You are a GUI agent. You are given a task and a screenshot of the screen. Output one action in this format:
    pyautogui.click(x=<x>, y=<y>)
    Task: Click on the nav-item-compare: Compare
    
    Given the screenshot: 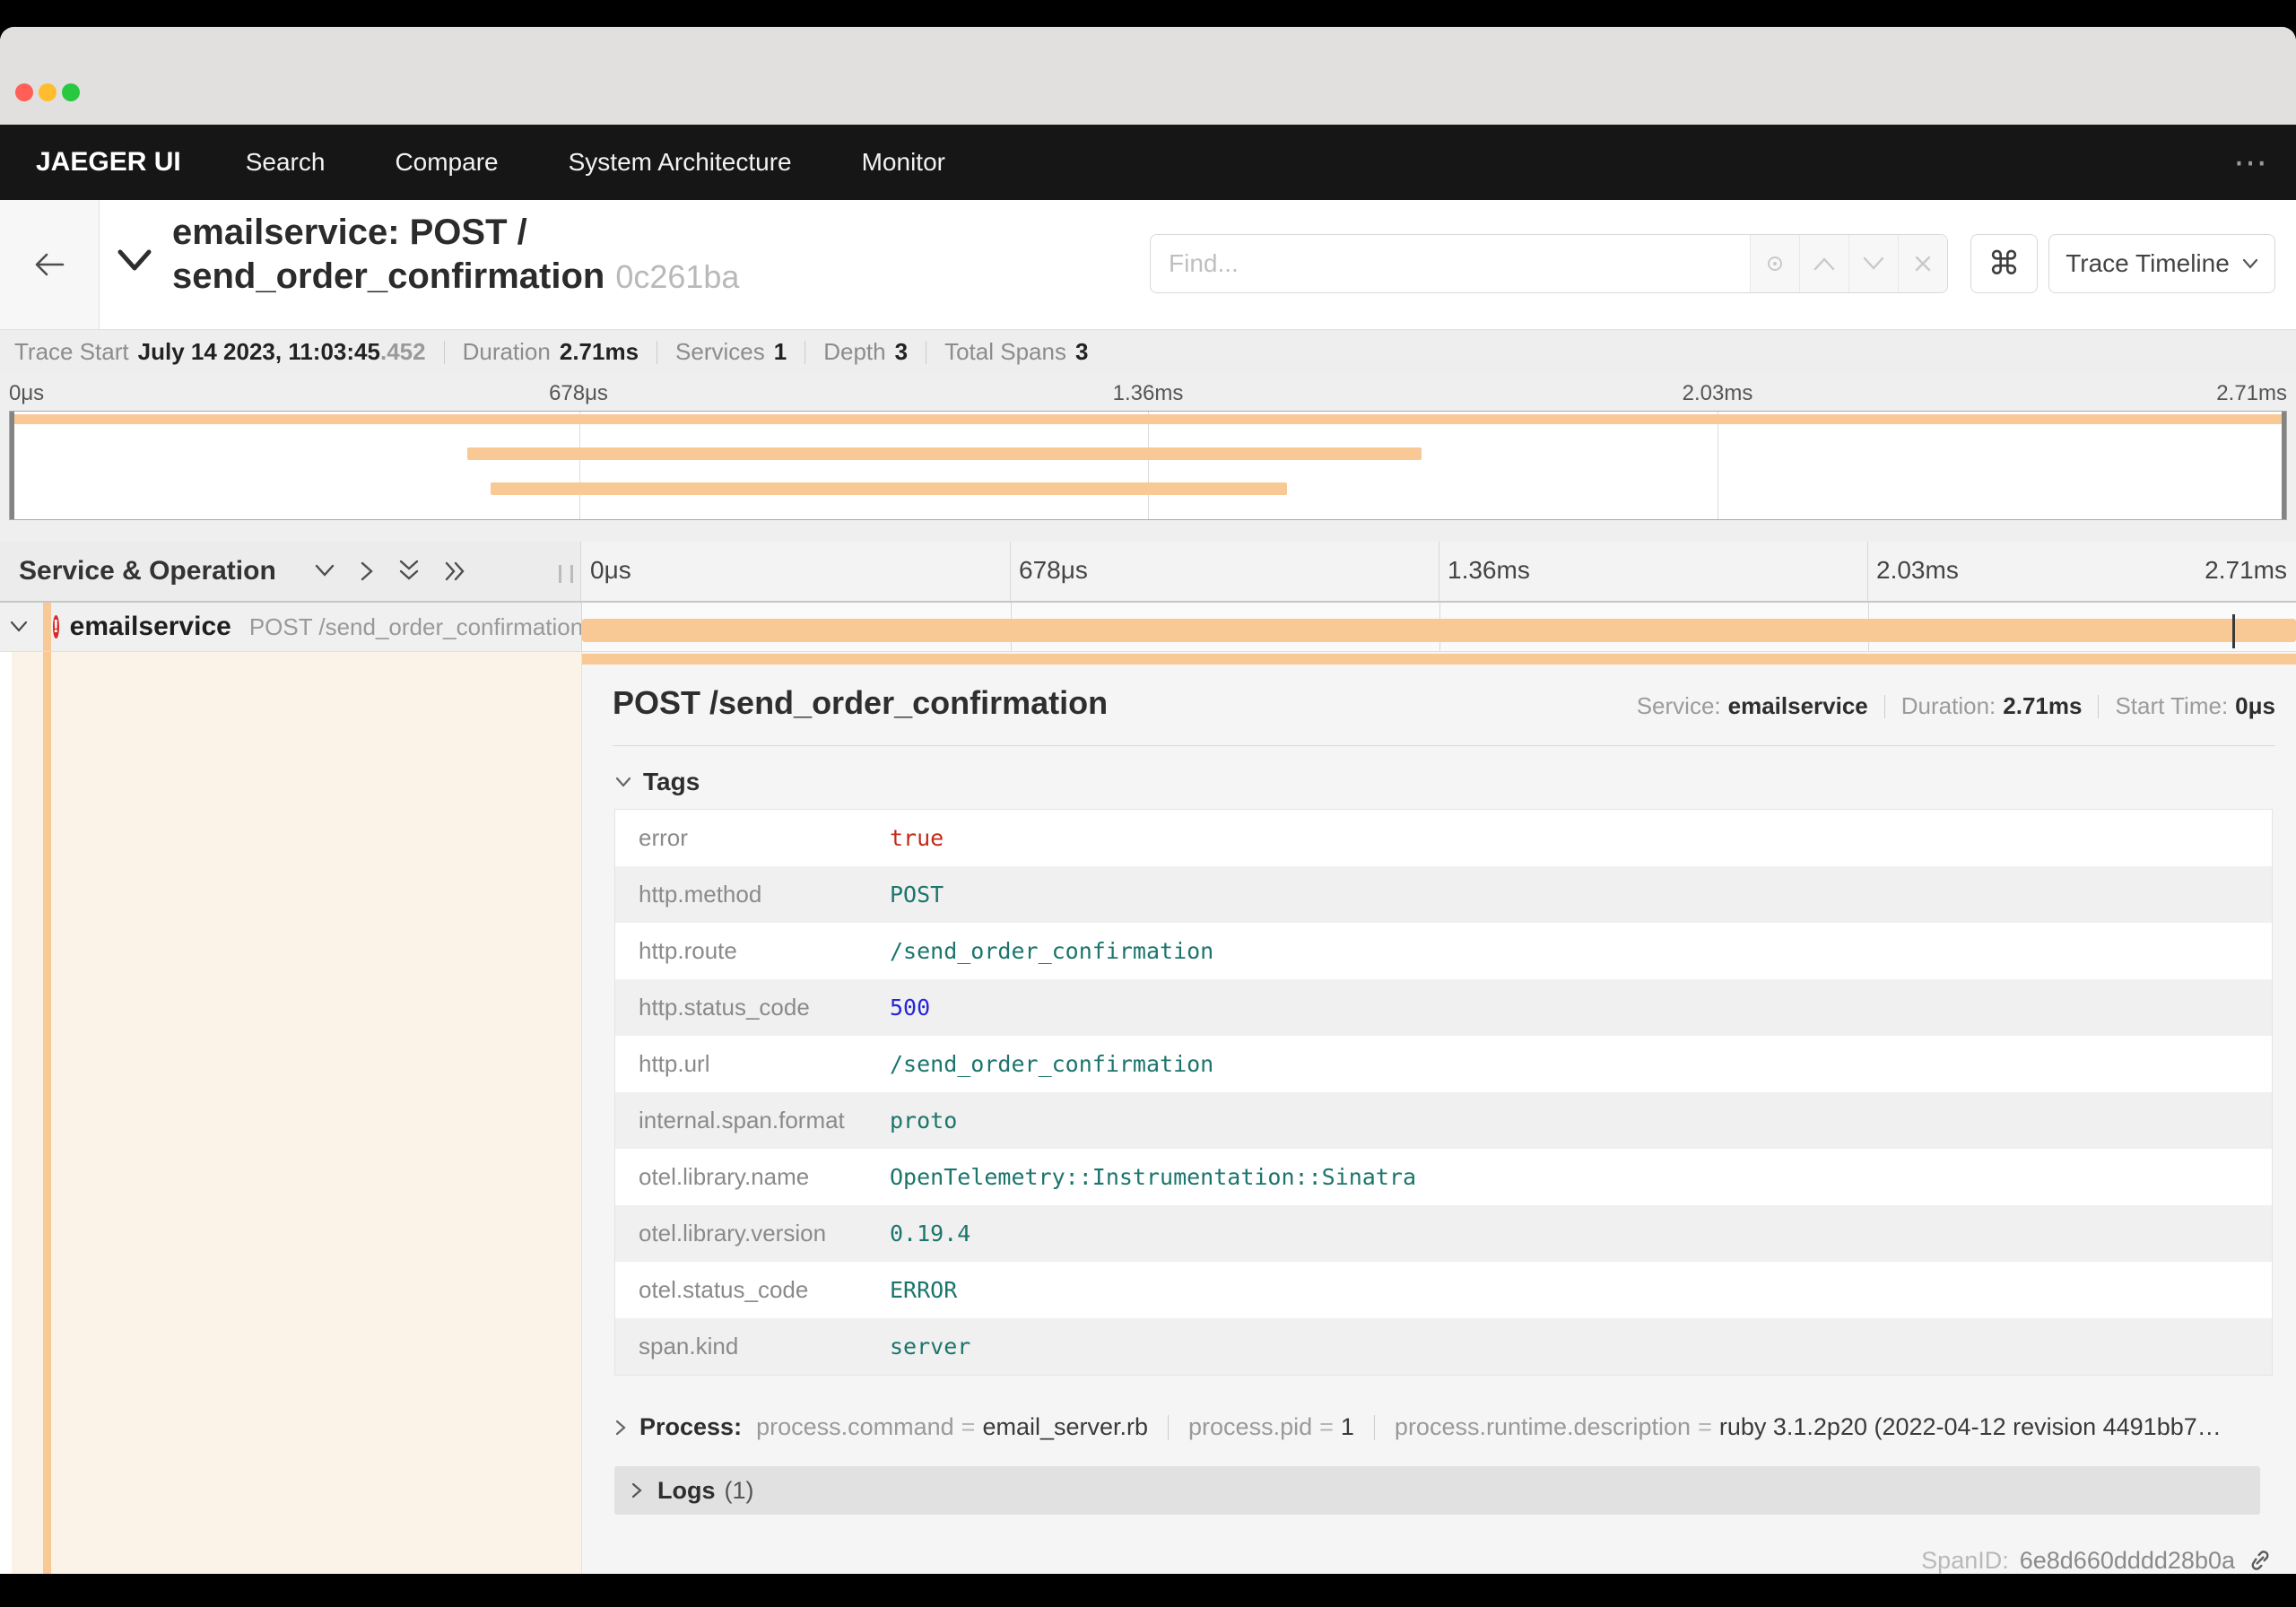 What is the action you would take?
    pyautogui.click(x=446, y=163)
    